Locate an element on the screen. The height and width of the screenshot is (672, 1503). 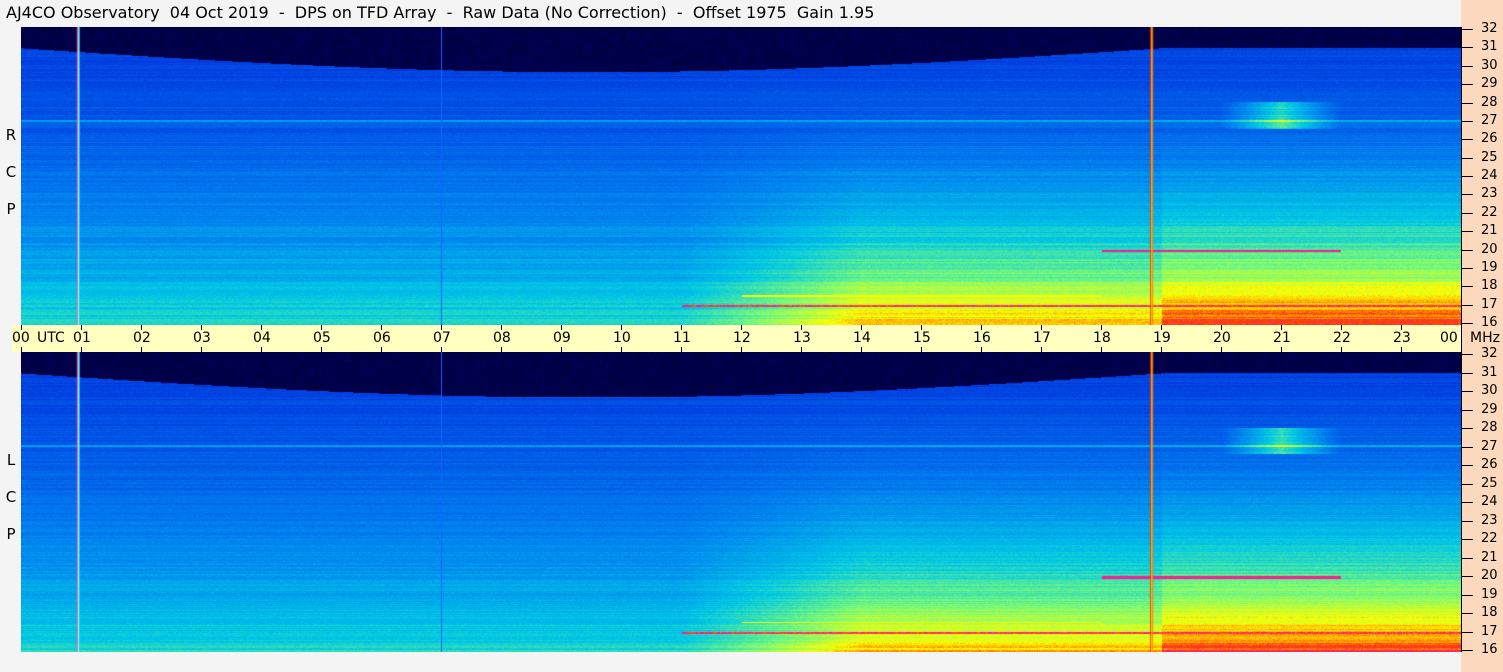
hour-label: 09 is located at coordinates (562, 338).